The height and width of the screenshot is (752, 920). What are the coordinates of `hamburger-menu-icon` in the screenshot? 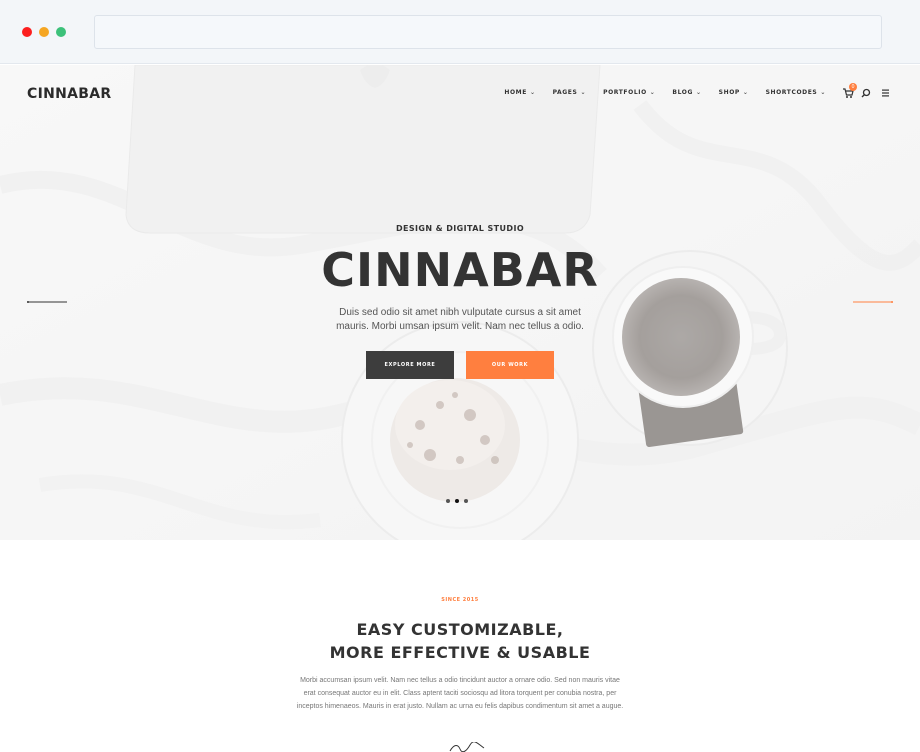 It's located at (886, 93).